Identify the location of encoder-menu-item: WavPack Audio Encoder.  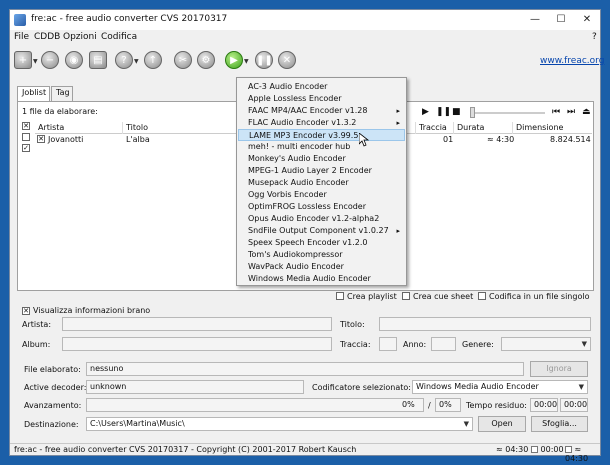
(321, 267).